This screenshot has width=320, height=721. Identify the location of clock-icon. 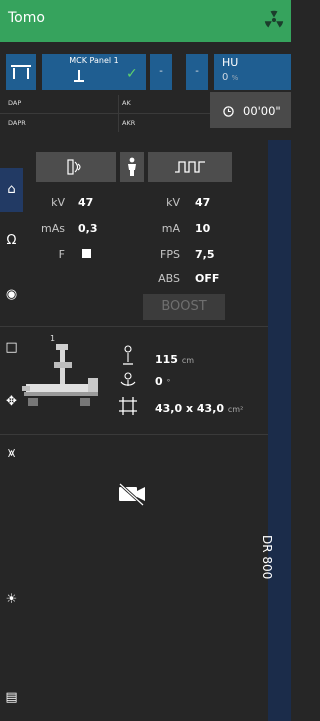
(228, 111).